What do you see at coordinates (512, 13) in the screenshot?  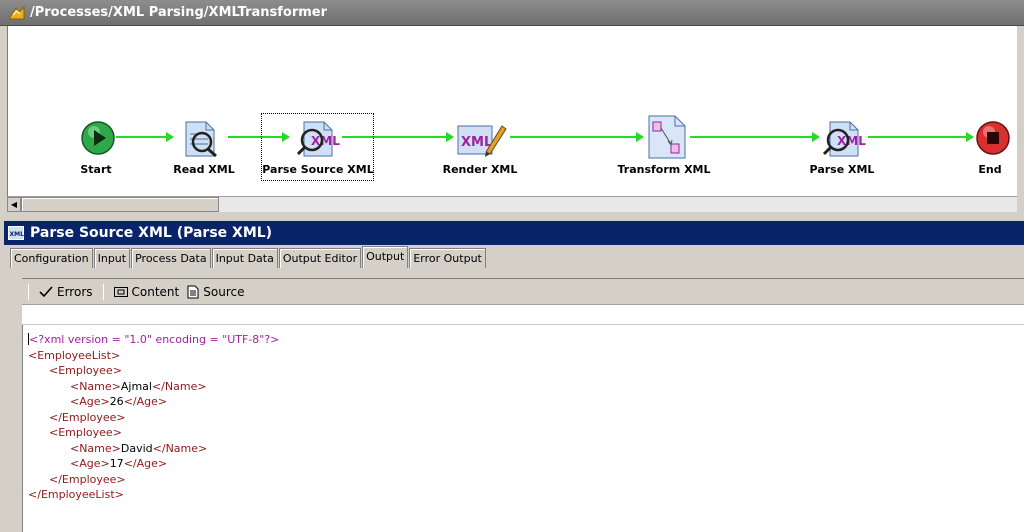 I see `process-title-bar: /Processes/XML Parsing/XMLTransformer` at bounding box center [512, 13].